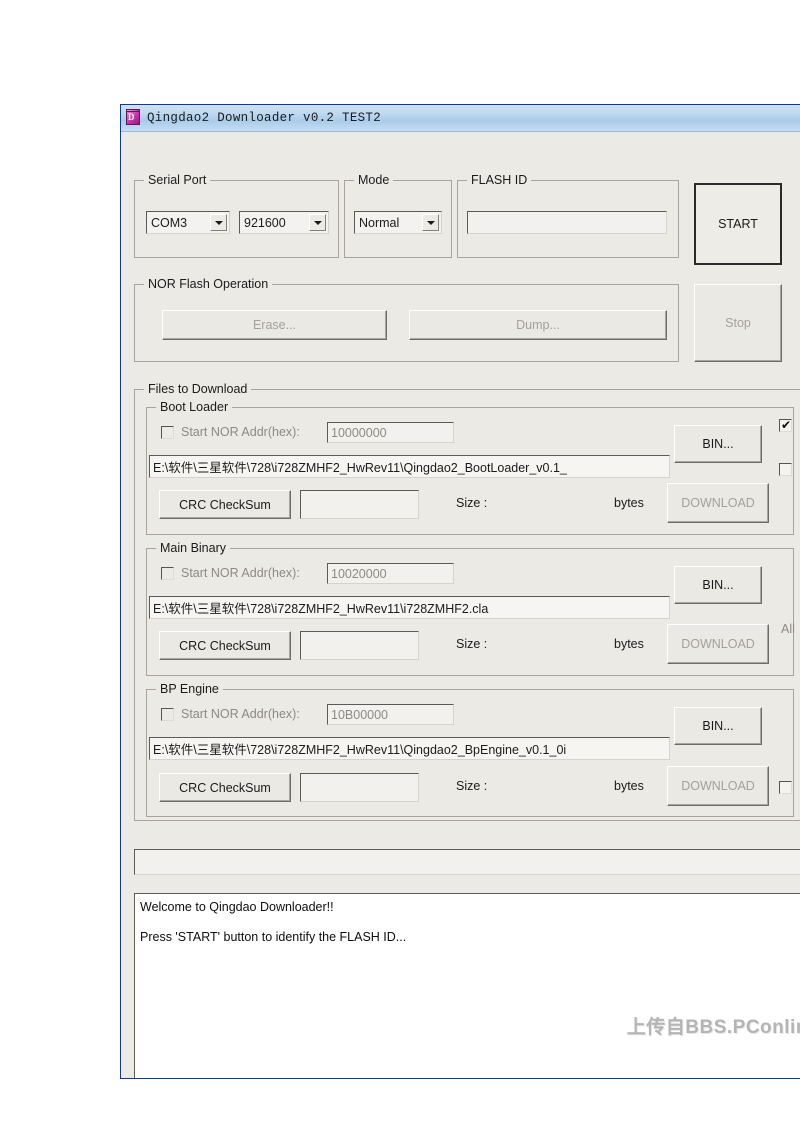 This screenshot has width=800, height=1132. I want to click on baud-rate-select: 921600, so click(284, 222).